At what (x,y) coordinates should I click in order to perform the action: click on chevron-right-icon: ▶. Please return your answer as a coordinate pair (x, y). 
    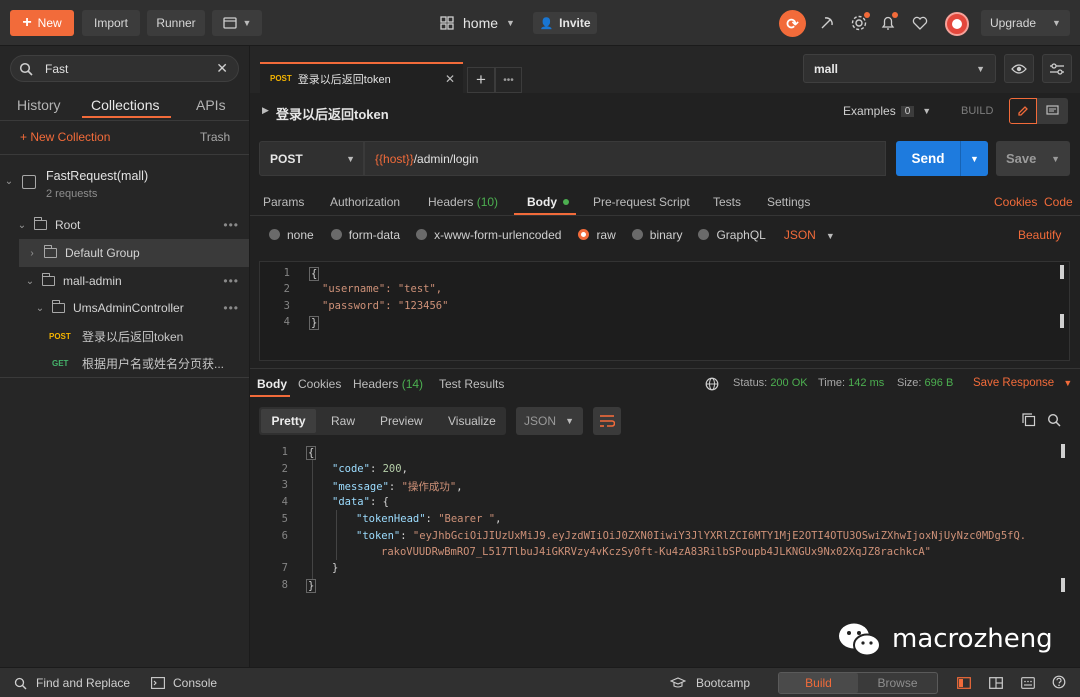
    Looking at the image, I should click on (265, 110).